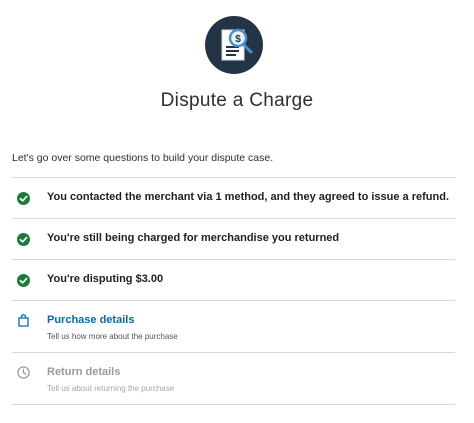 This screenshot has height=423, width=474. I want to click on step-purchase-details-label: Purchase details, so click(90, 320).